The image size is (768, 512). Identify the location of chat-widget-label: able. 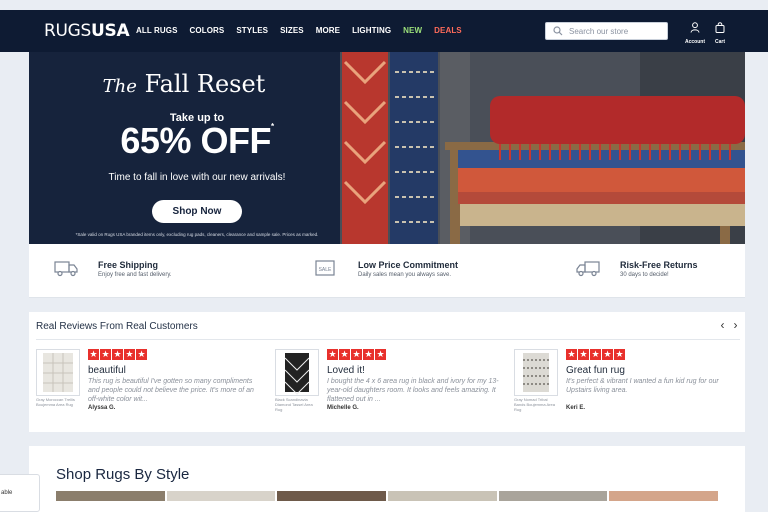
(7, 493).